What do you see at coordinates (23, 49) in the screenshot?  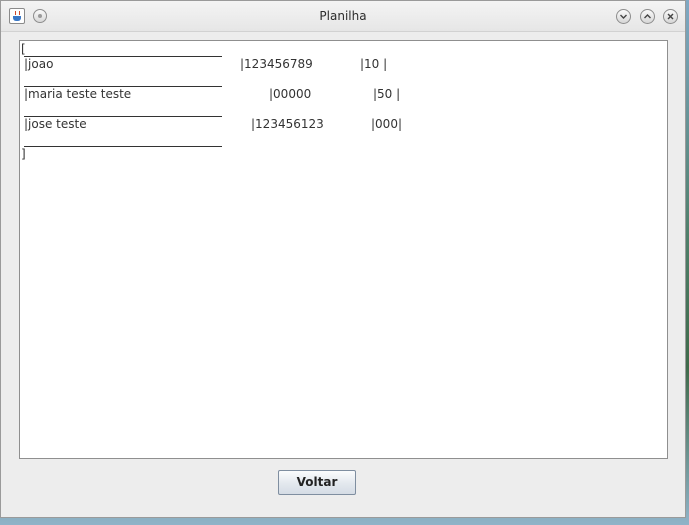 I see `open-bracket: [` at bounding box center [23, 49].